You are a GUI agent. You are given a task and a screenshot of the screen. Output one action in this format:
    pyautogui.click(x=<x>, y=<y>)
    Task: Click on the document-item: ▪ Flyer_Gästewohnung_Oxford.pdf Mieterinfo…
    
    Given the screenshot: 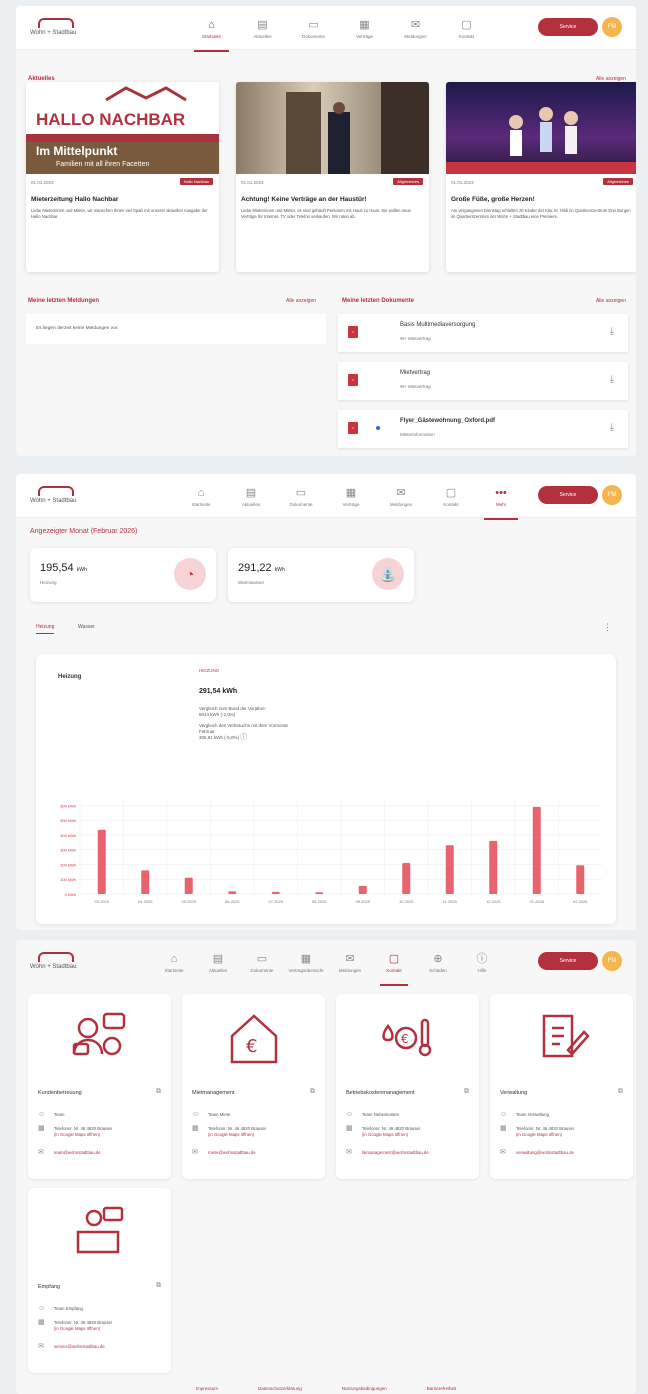 What is the action you would take?
    pyautogui.click(x=483, y=429)
    